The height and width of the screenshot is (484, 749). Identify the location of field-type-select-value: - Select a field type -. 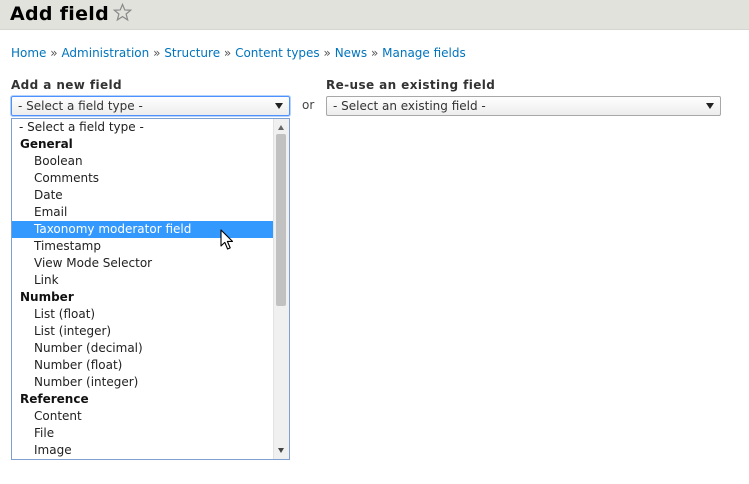
(80, 106).